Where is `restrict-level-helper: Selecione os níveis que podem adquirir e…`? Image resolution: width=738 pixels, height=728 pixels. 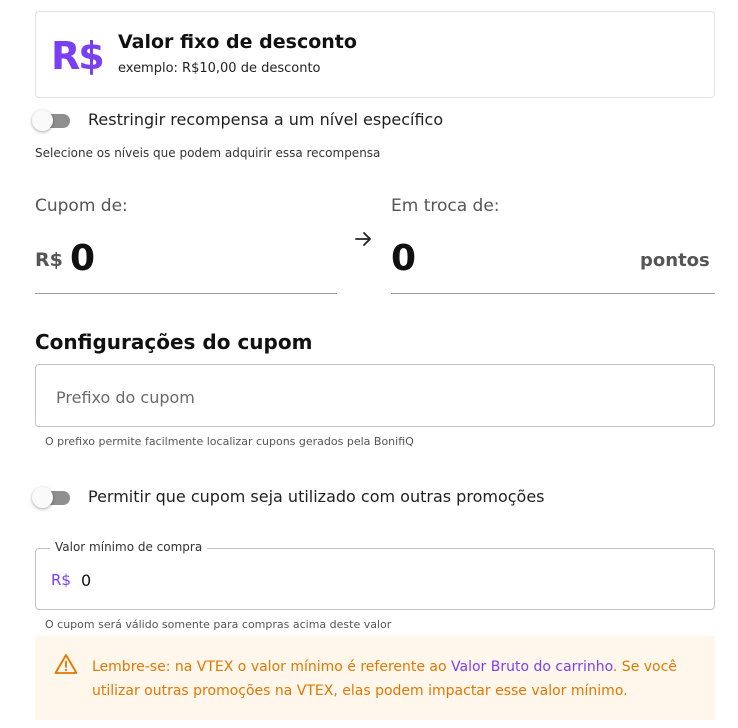
restrict-level-helper: Selecione os níveis que podem adquirir e… is located at coordinates (208, 153).